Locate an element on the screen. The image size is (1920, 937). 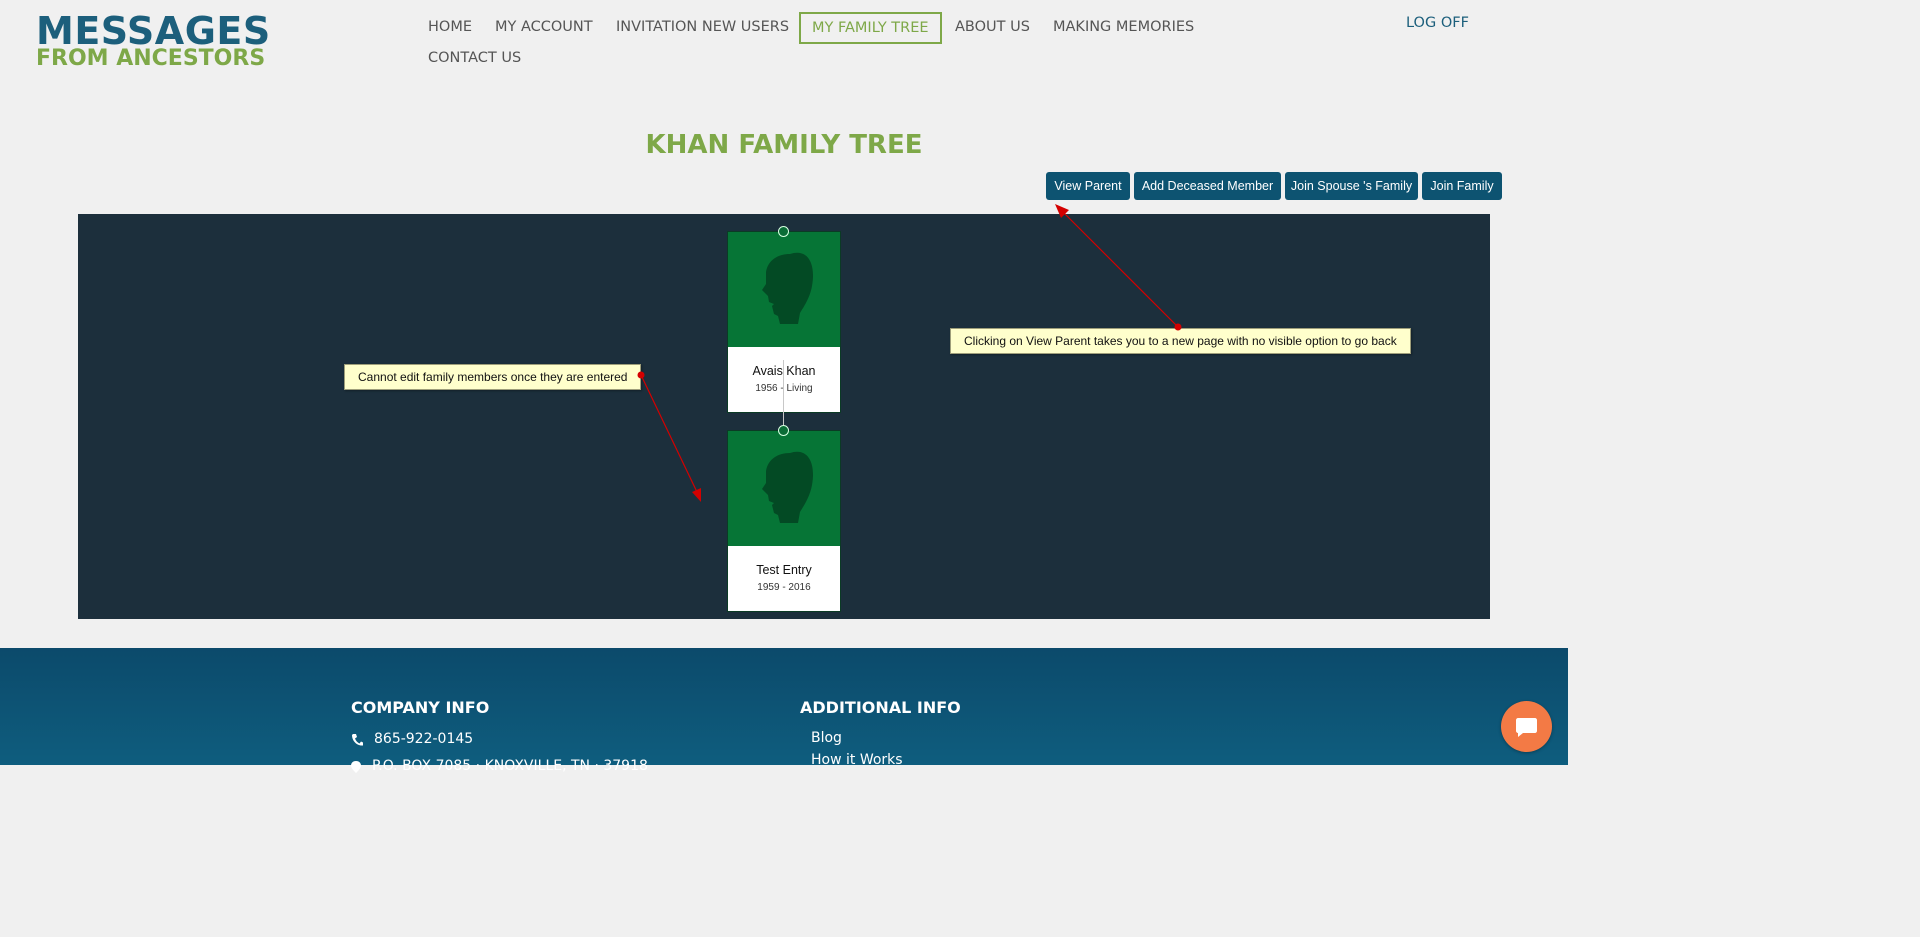
location-icon is located at coordinates (356, 766).